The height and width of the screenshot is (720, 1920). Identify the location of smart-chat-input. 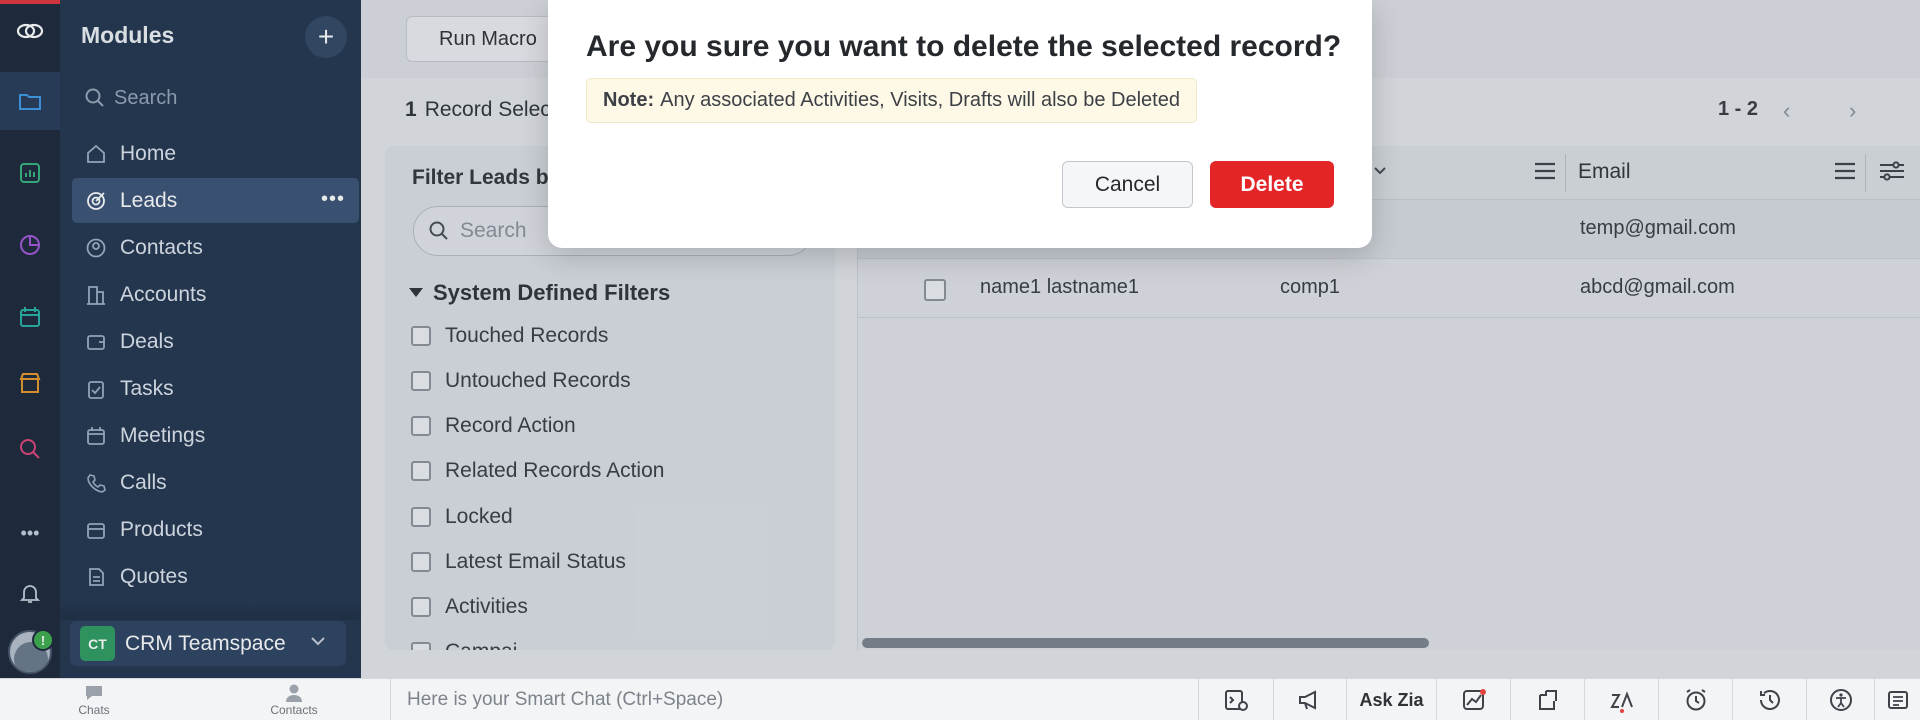
(757, 700).